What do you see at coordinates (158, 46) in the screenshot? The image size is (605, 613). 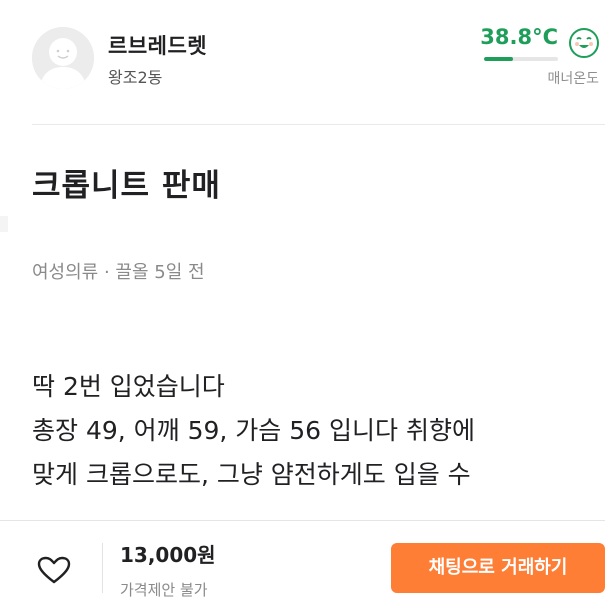 I see `seller-name: 르브레드렛` at bounding box center [158, 46].